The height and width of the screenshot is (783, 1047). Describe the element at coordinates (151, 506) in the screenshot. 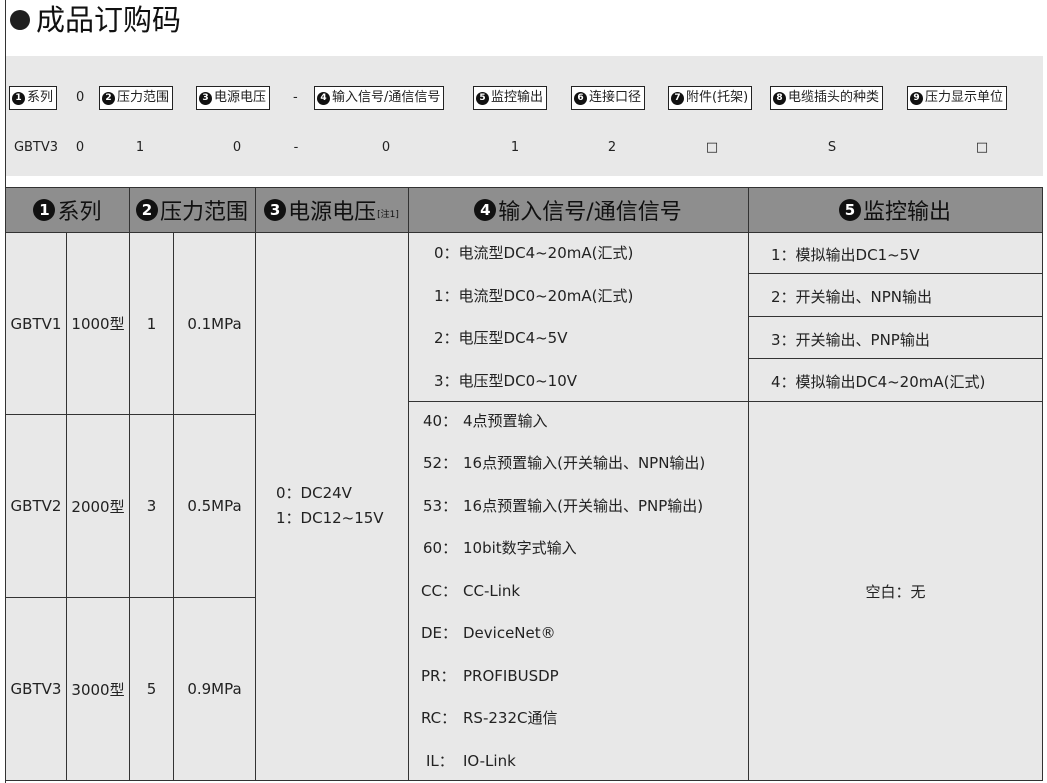

I see `range-code: 3` at that location.